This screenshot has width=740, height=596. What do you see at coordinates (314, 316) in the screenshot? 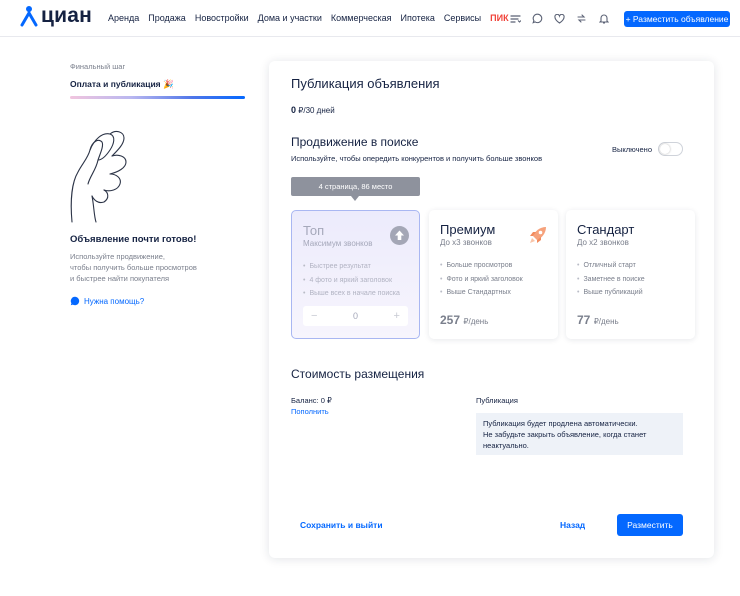
I see `decrement-button: −` at bounding box center [314, 316].